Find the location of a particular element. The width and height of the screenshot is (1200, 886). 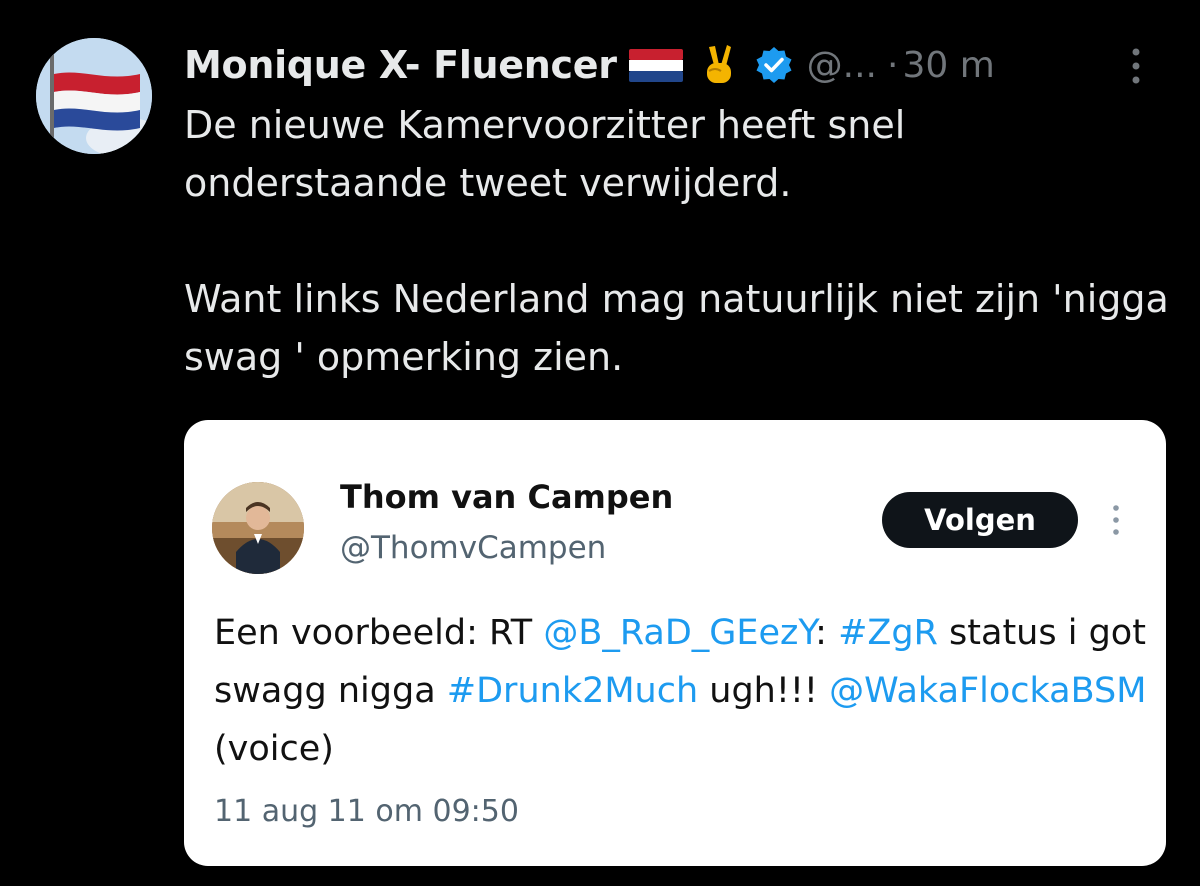

netherlands-flag-icon is located at coordinates (655, 65).